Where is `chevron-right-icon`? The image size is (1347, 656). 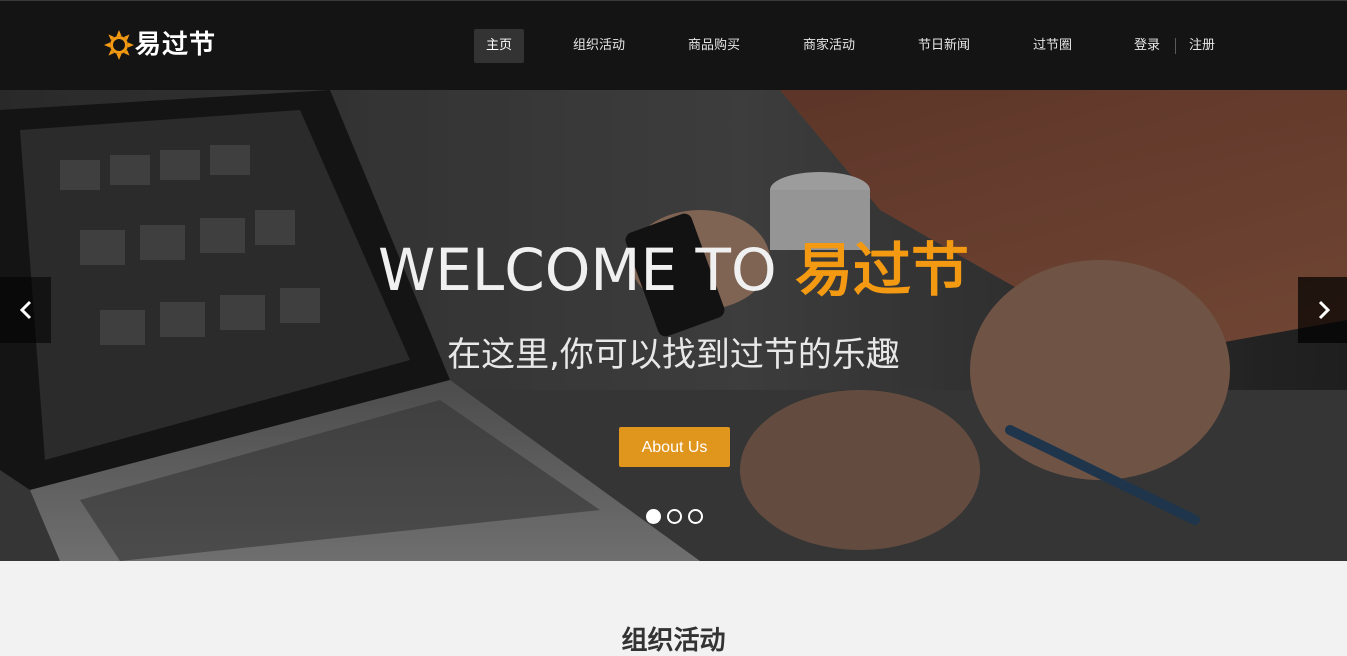 chevron-right-icon is located at coordinates (1324, 310).